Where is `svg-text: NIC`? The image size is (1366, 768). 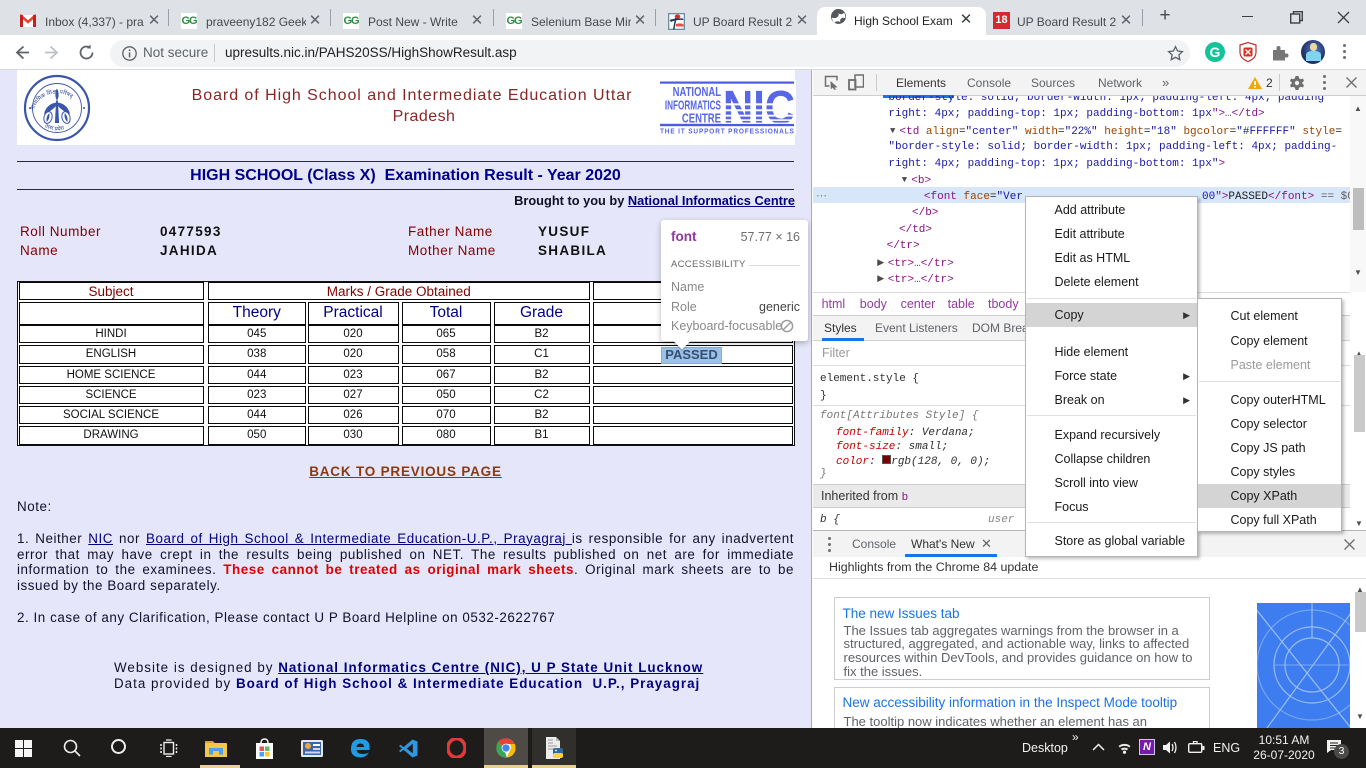 svg-text: NIC is located at coordinates (759, 107).